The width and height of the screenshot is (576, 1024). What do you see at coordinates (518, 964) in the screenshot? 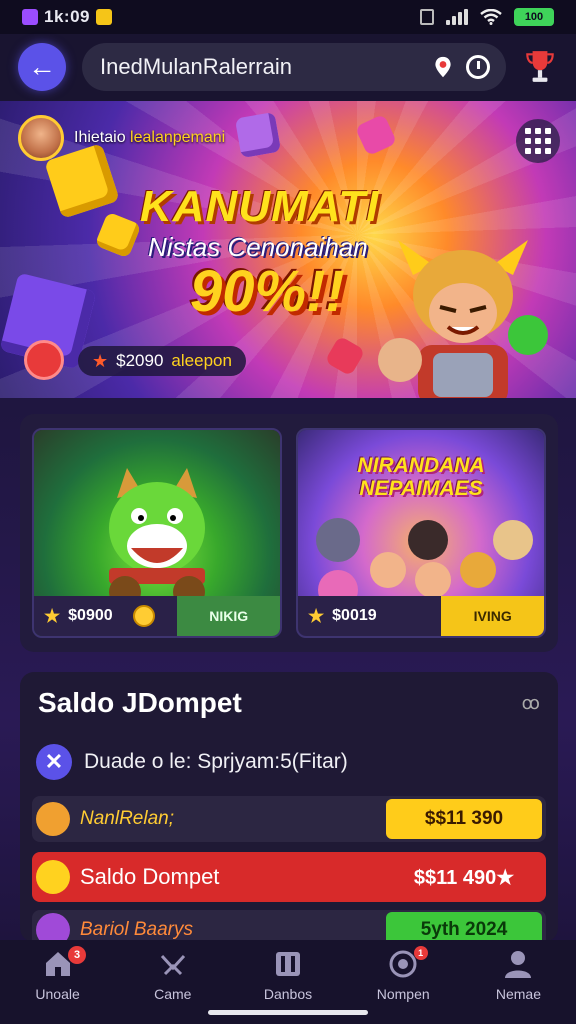
I see `user-icon` at bounding box center [518, 964].